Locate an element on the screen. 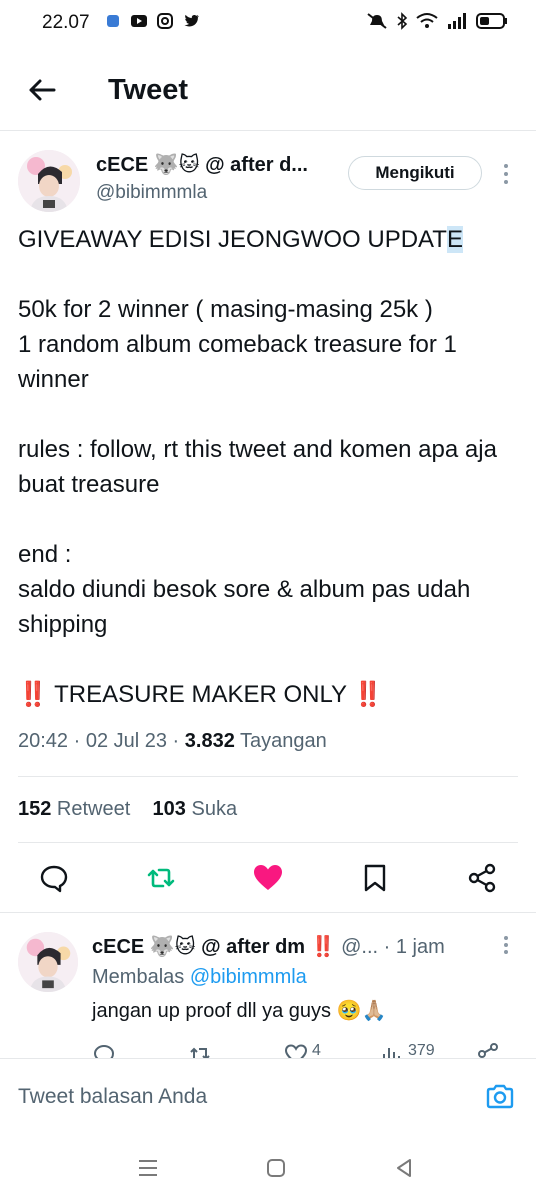  retweet-stat: 152 Retweet is located at coordinates (74, 809).